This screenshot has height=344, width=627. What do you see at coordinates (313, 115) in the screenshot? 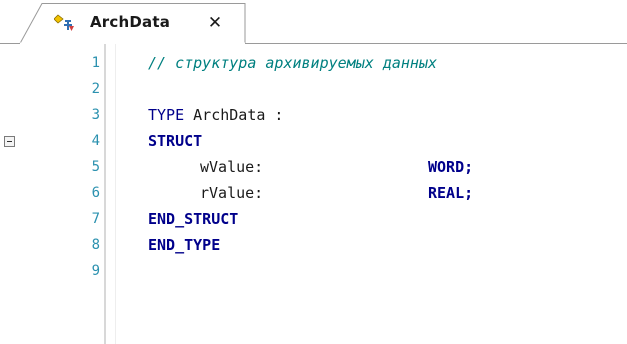
I see `code-line: 3 TYPE ArchData :` at bounding box center [313, 115].